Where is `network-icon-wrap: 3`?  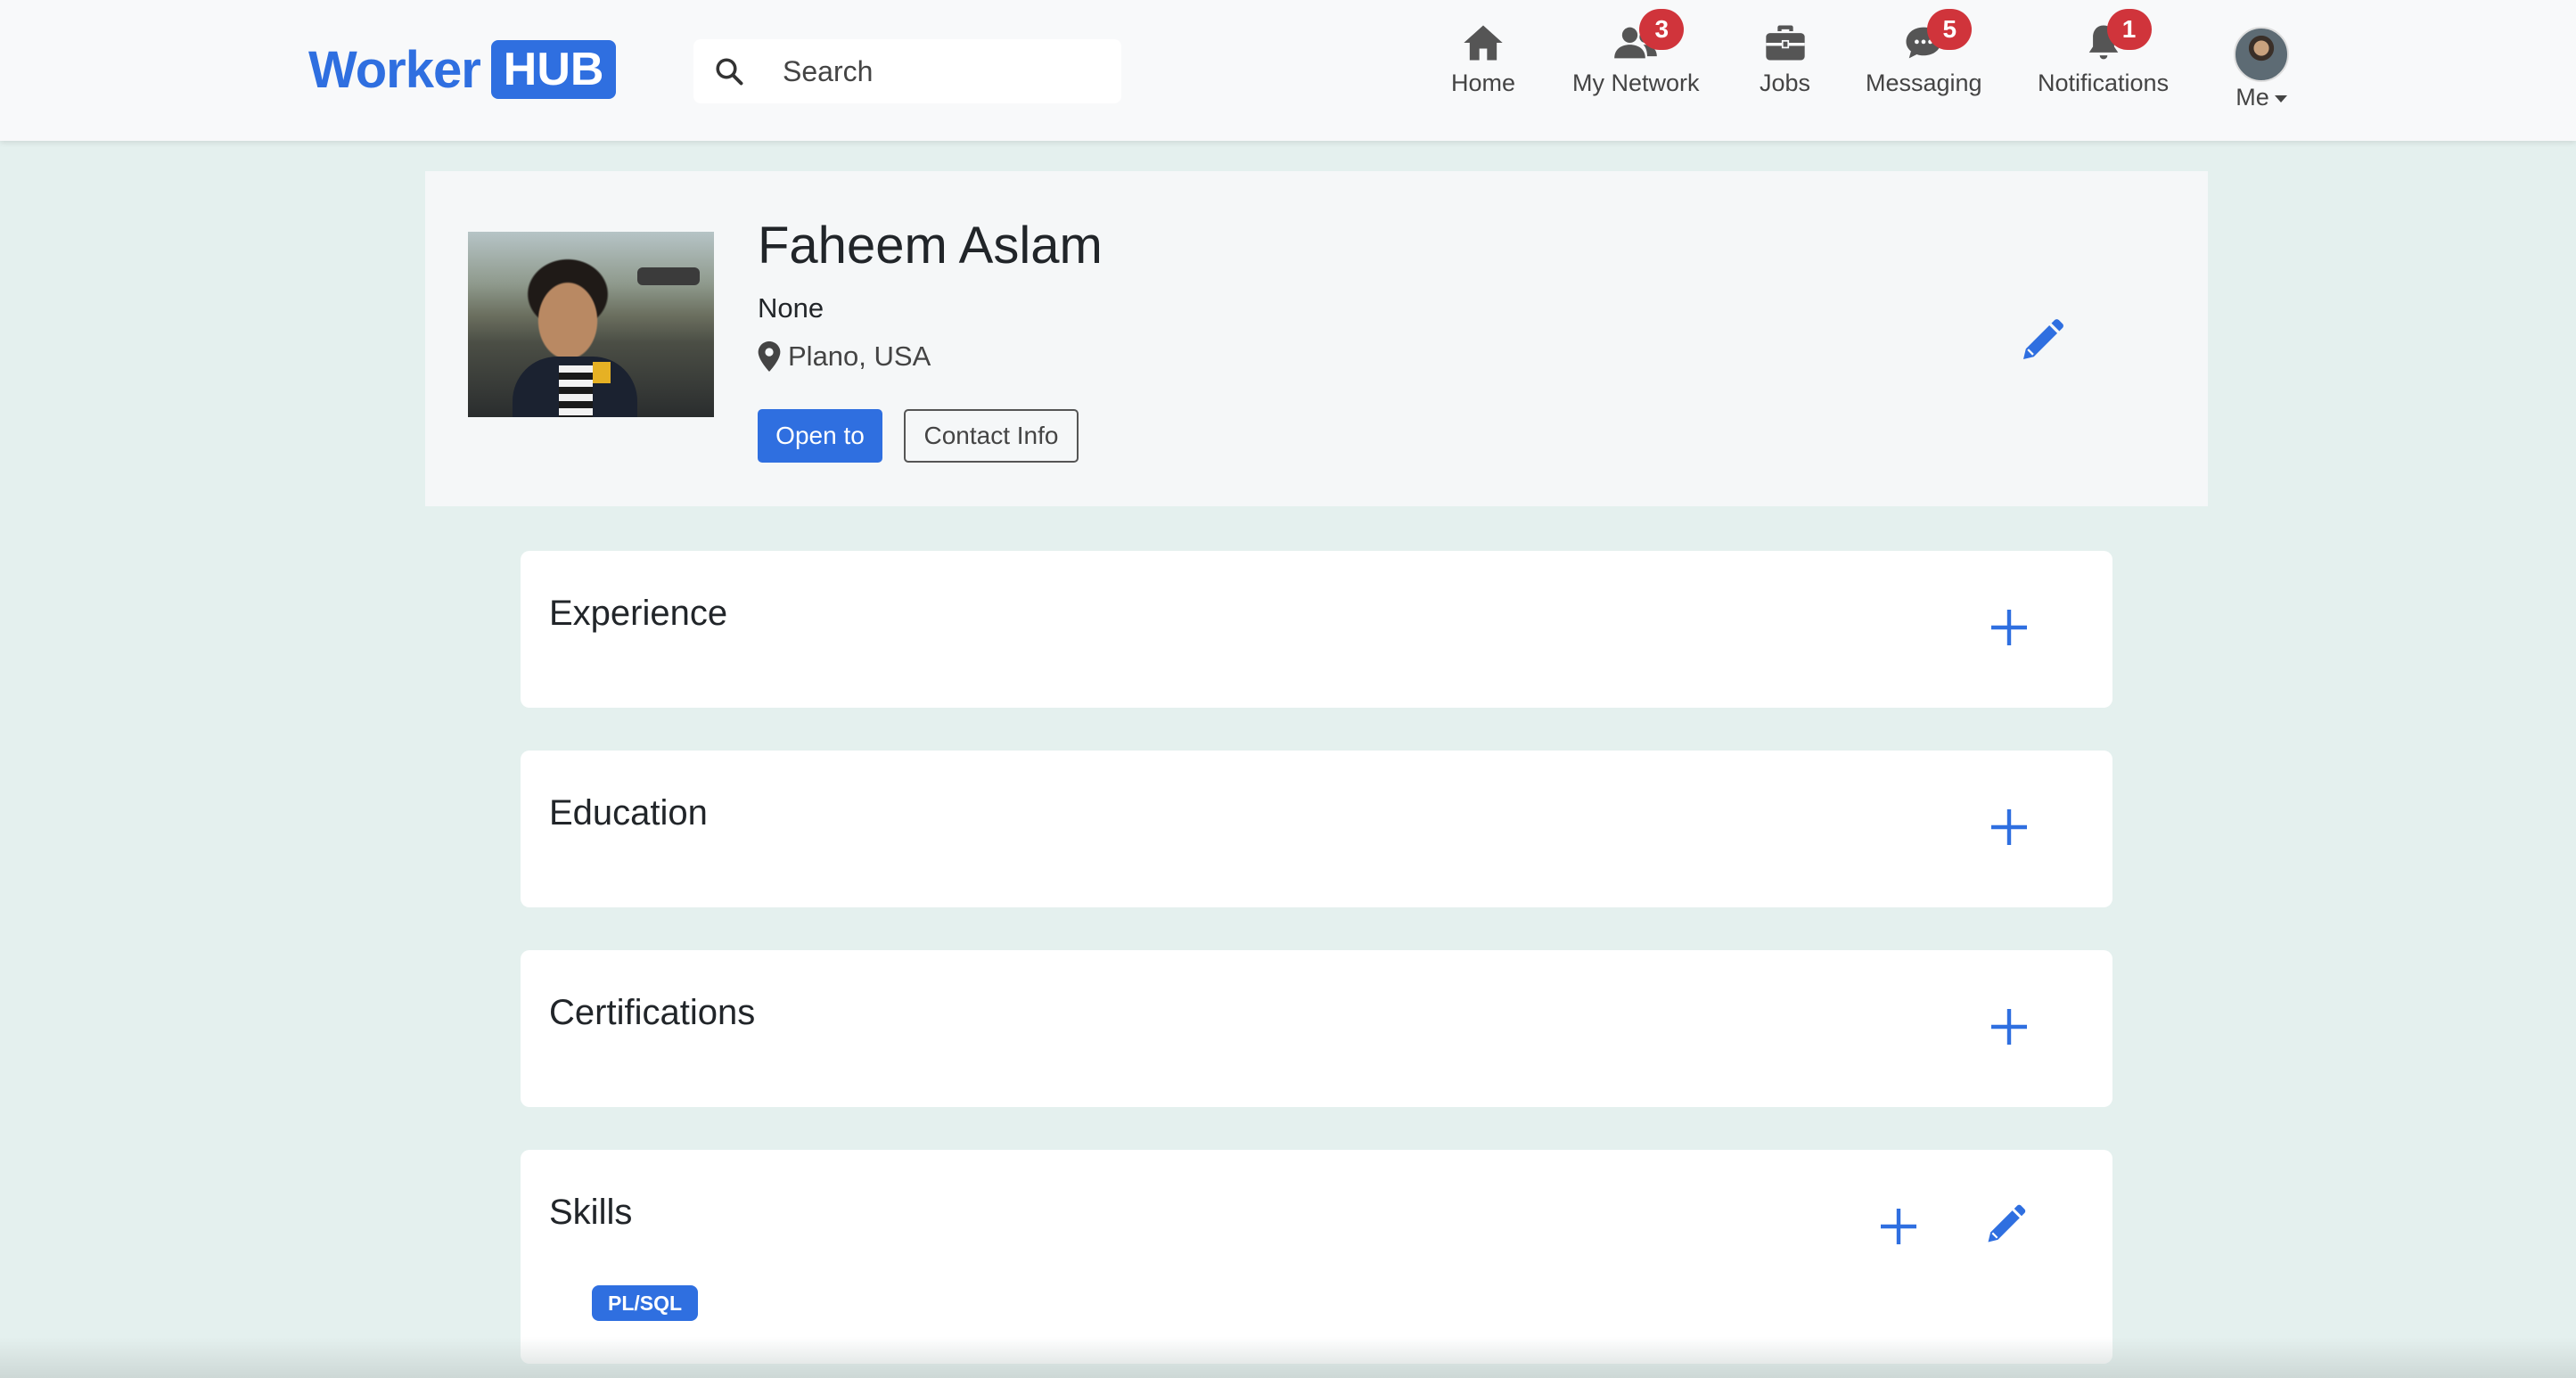 network-icon-wrap: 3 is located at coordinates (1648, 37).